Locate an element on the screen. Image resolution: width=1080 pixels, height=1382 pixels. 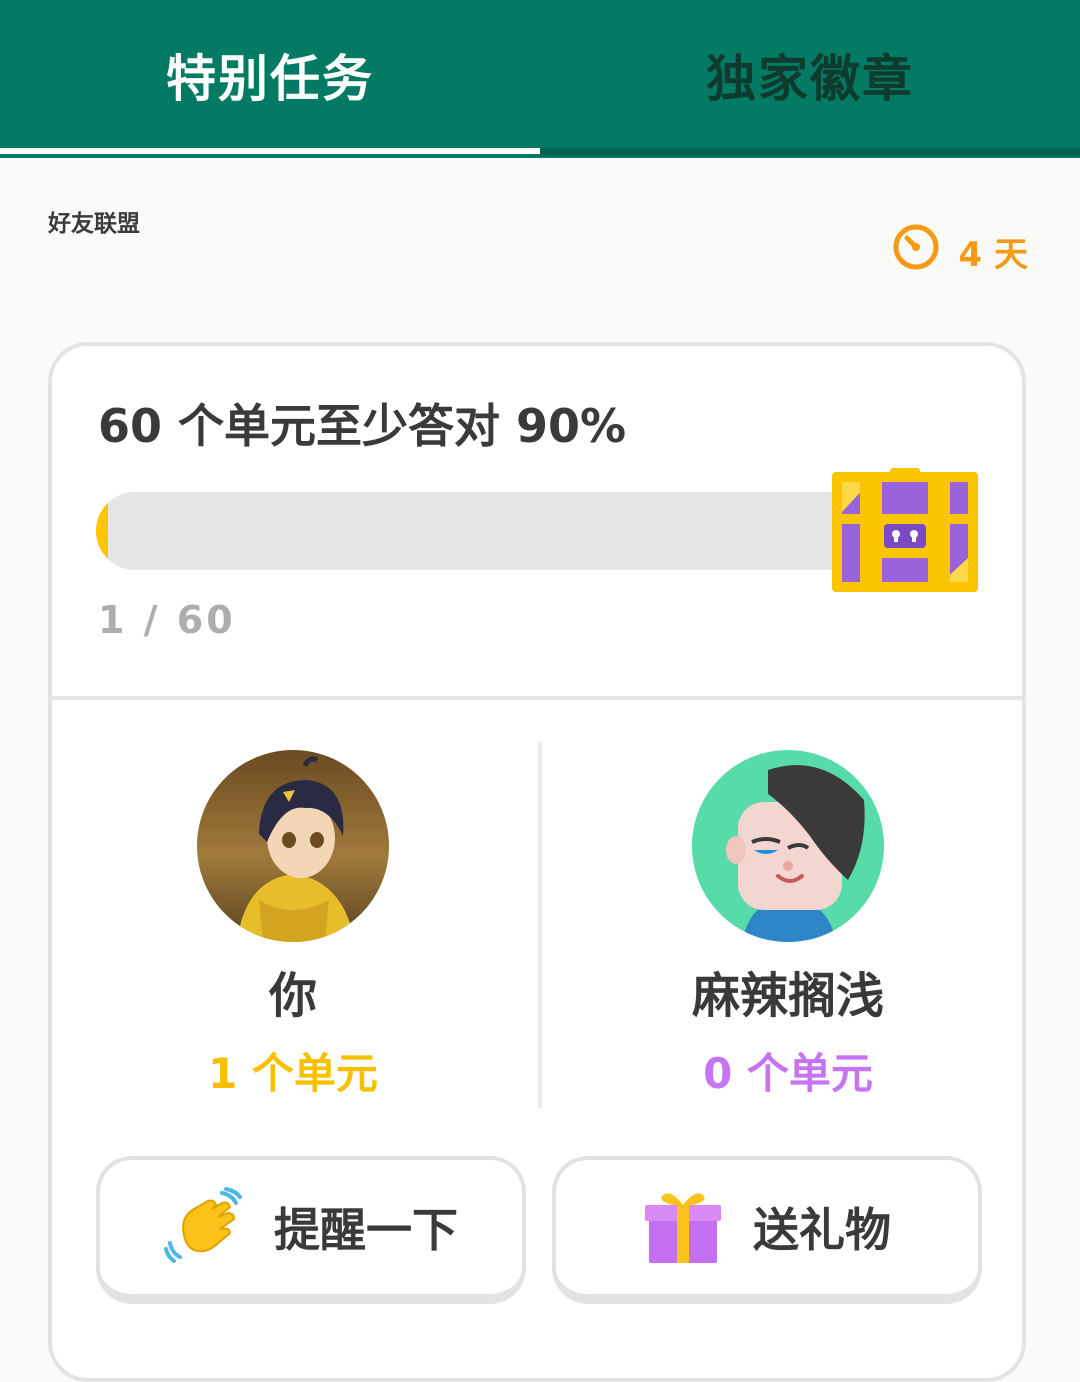
section-label: 好友联盟 is located at coordinates (94, 224).